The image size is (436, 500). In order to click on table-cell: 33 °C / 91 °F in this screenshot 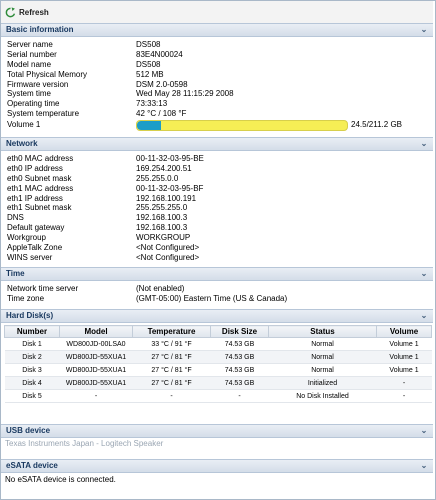, I will do `click(171, 344)`.